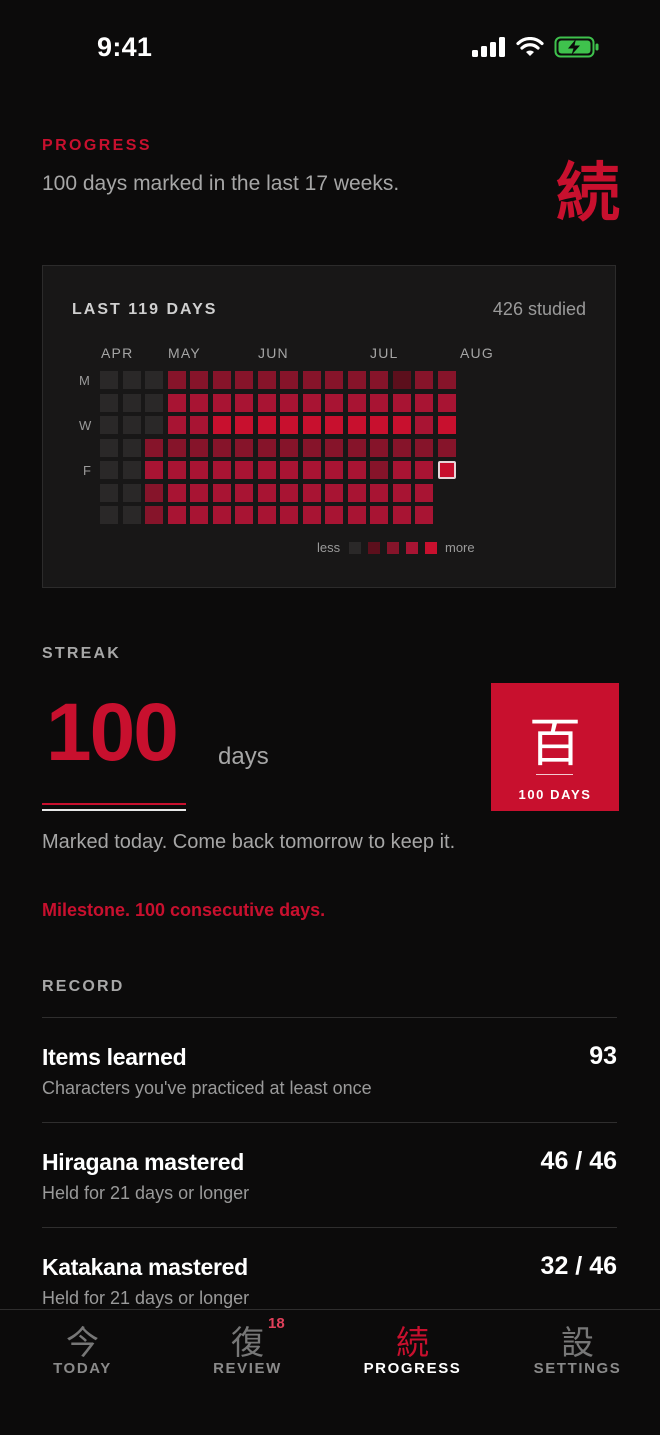 This screenshot has width=660, height=1435. I want to click on heatmap-cell-today, so click(446, 470).